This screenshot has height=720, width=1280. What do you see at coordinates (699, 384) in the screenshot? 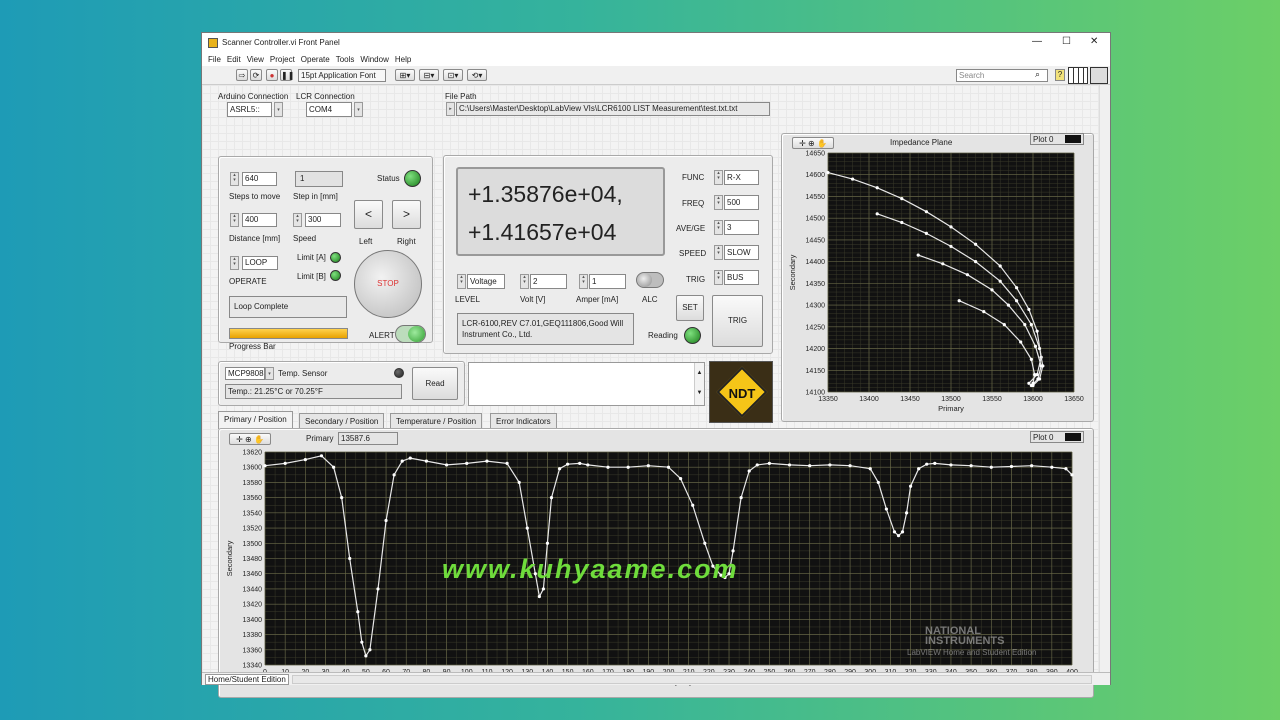
I see `log-scrollbar: ▲ ▼` at bounding box center [699, 384].